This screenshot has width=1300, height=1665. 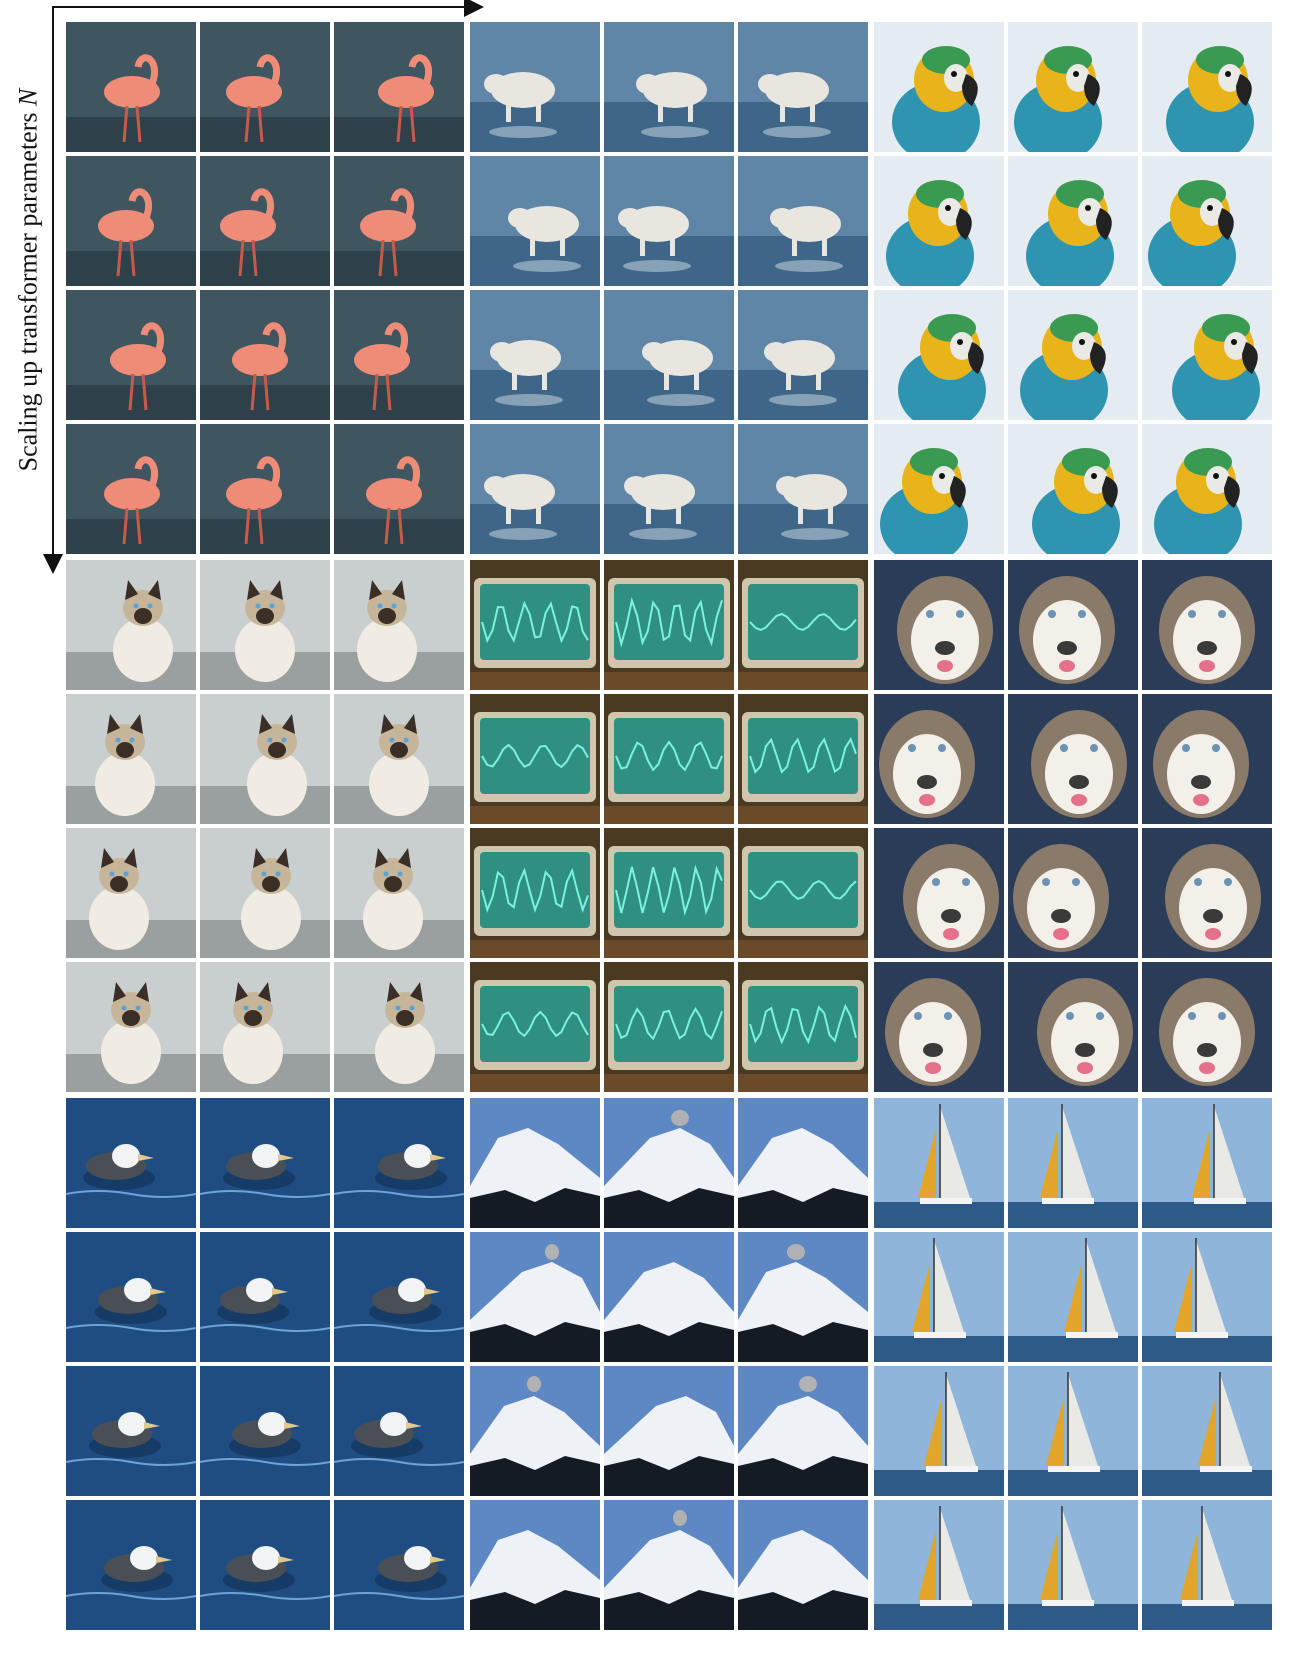 I want to click on image-block-flamingo, so click(x=265, y=288).